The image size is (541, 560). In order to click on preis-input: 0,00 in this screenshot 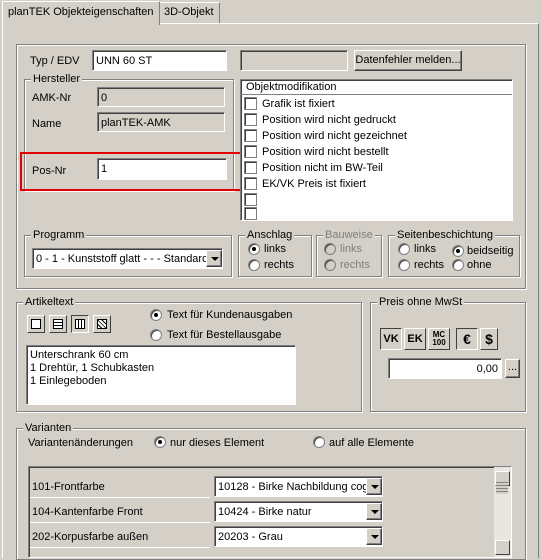, I will do `click(445, 368)`.